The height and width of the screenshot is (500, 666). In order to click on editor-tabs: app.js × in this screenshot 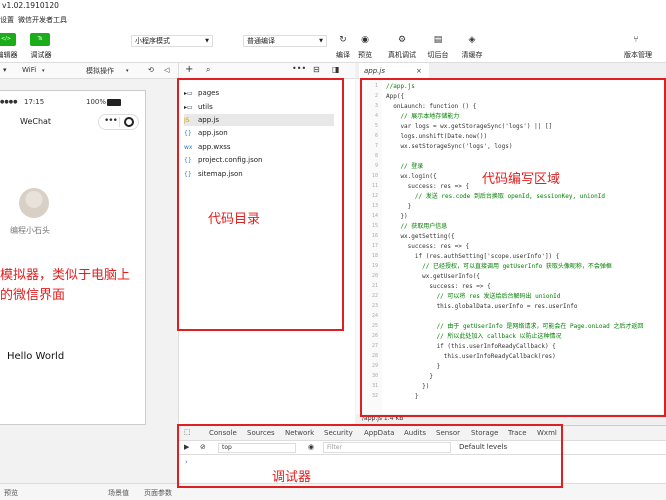, I will do `click(511, 71)`.